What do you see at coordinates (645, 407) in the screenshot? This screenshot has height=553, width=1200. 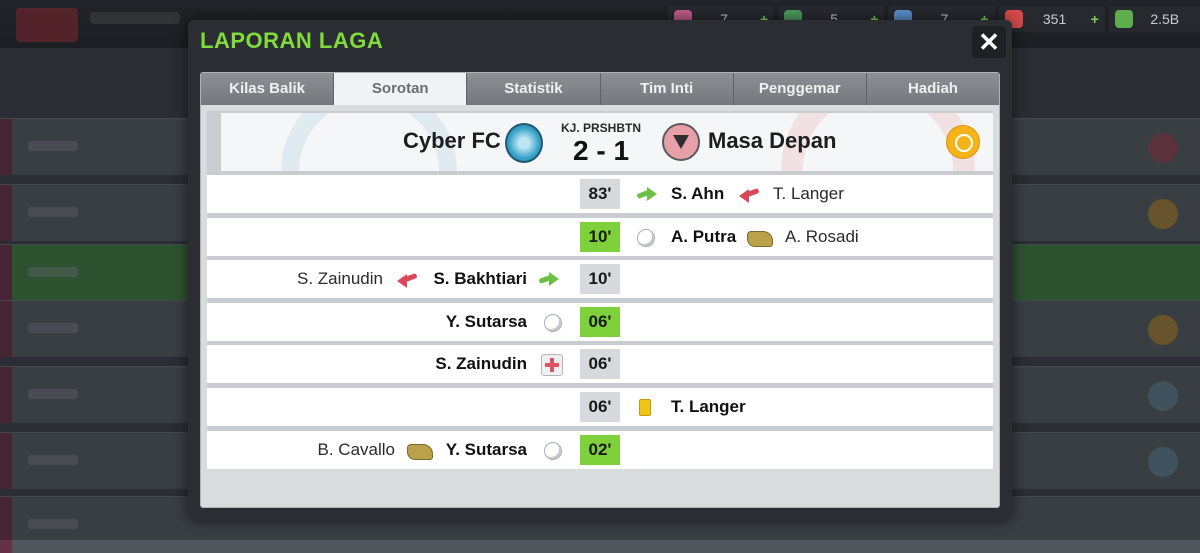 I see `yellow-card-icon` at bounding box center [645, 407].